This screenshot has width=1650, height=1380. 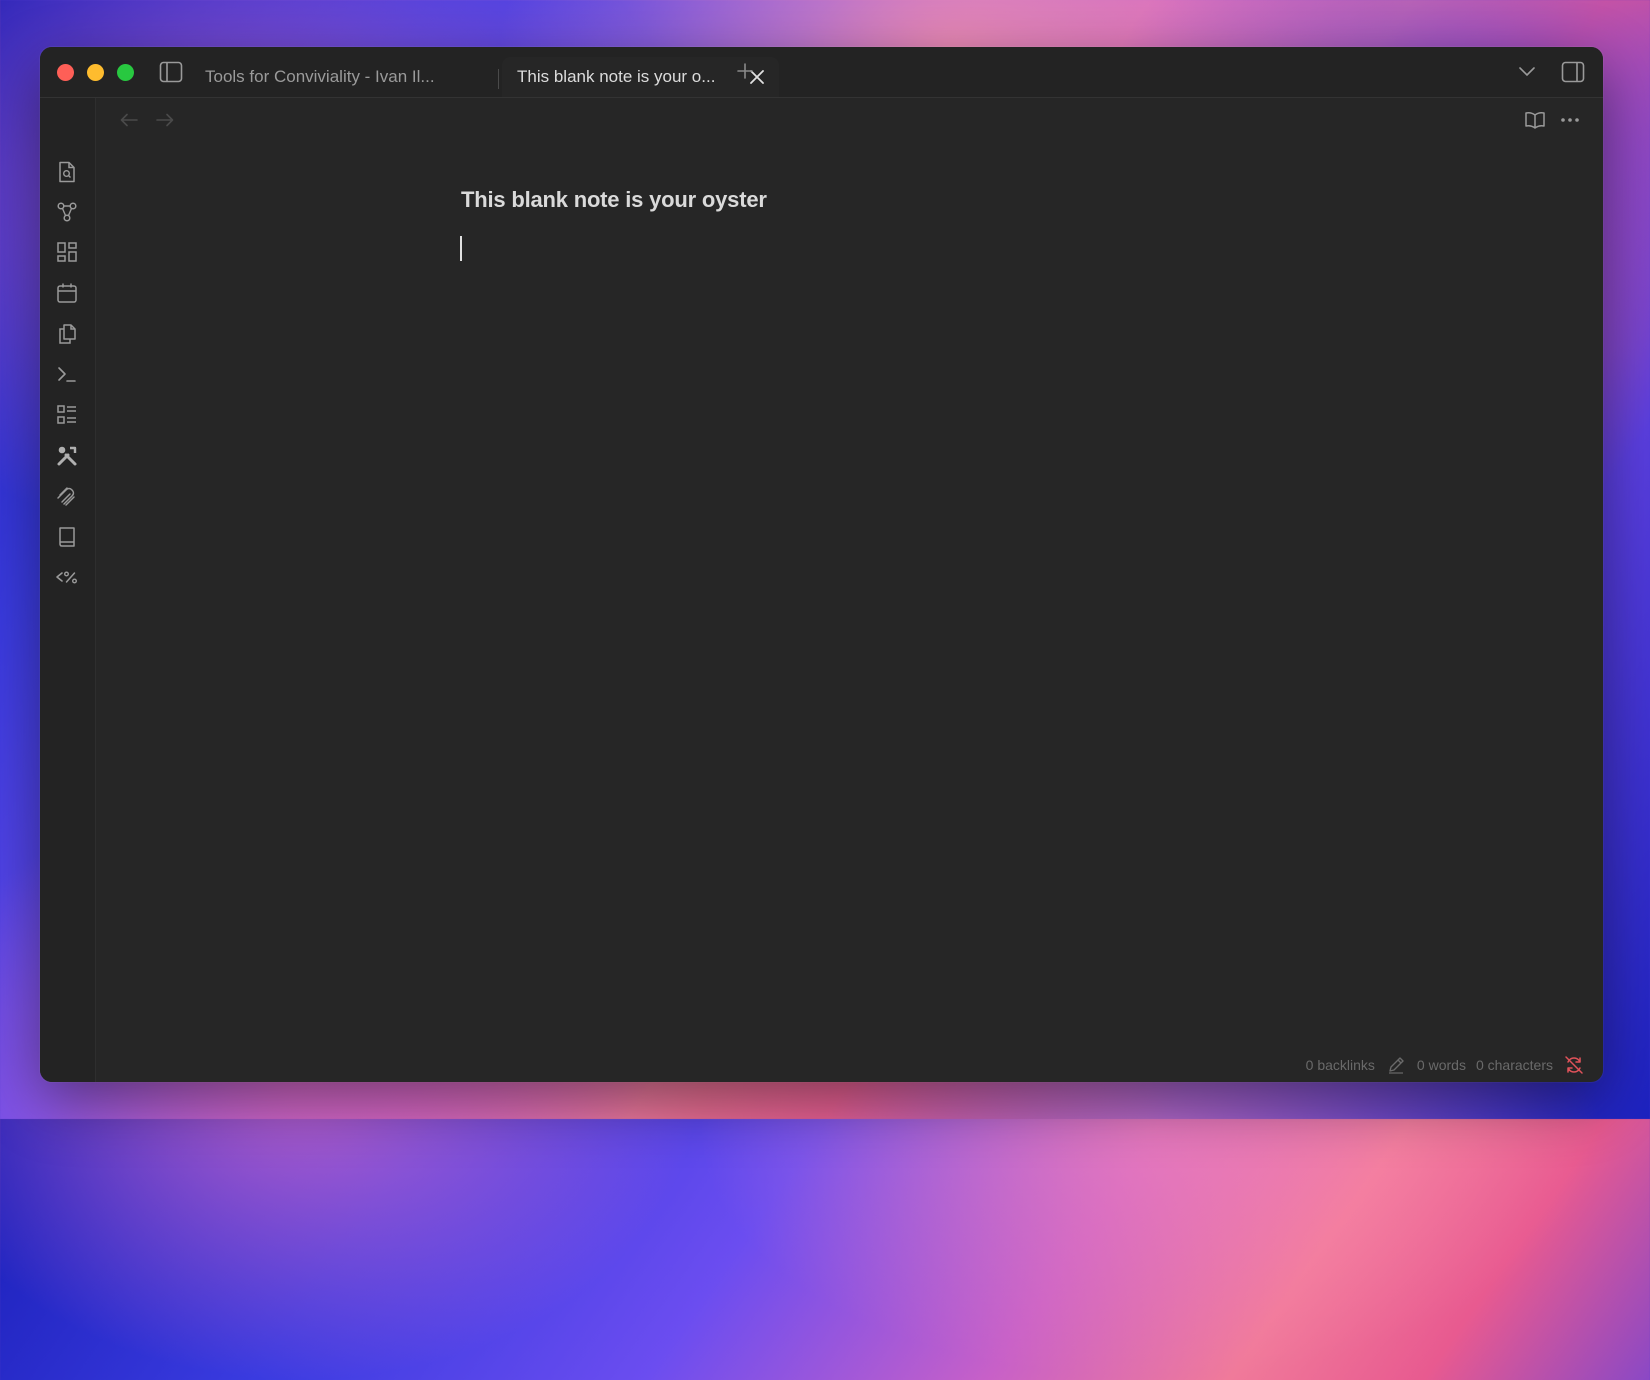 What do you see at coordinates (1574, 1065) in the screenshot?
I see `sync-disabled-icon` at bounding box center [1574, 1065].